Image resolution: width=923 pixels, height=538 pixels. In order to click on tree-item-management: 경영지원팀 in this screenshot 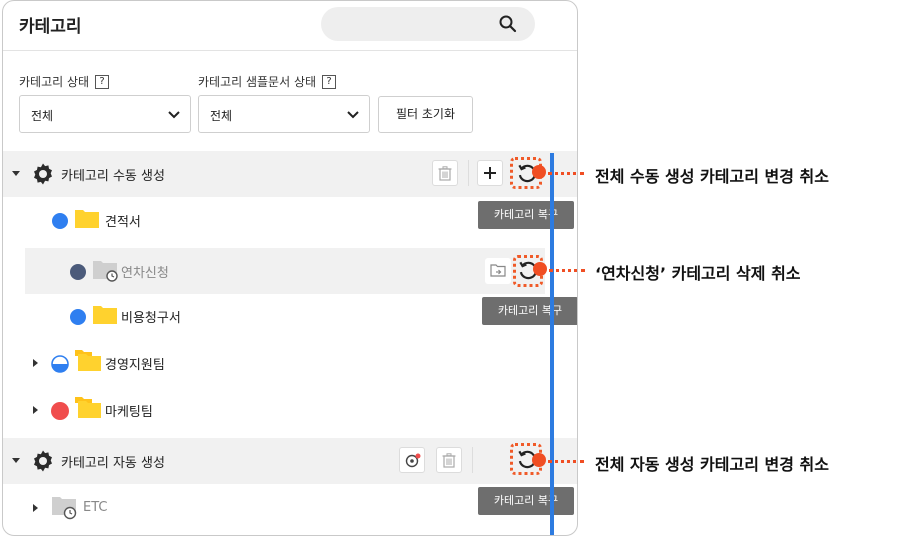, I will do `click(290, 363)`.